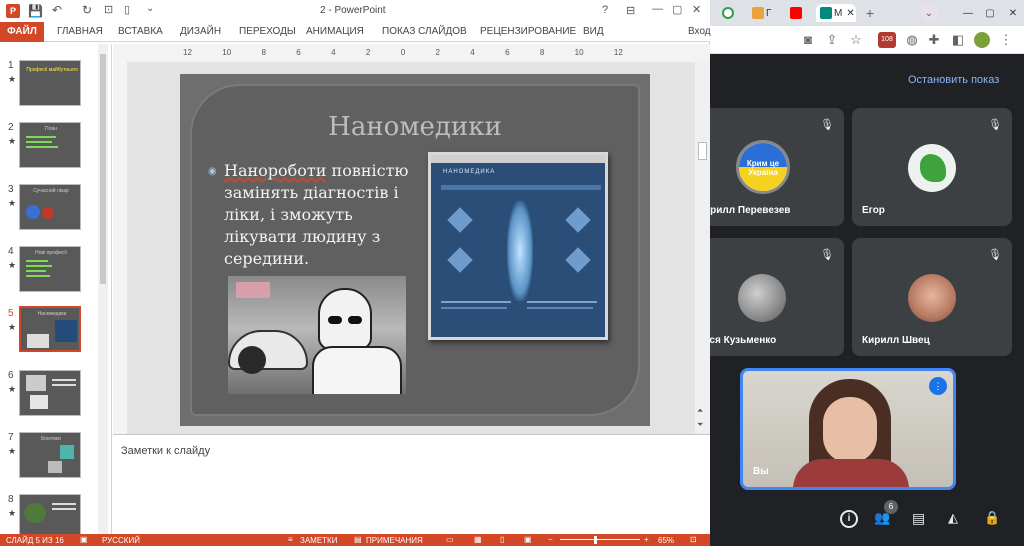  Describe the element at coordinates (1006, 40) in the screenshot. I see `menu-dots-icon: ⋮` at that location.